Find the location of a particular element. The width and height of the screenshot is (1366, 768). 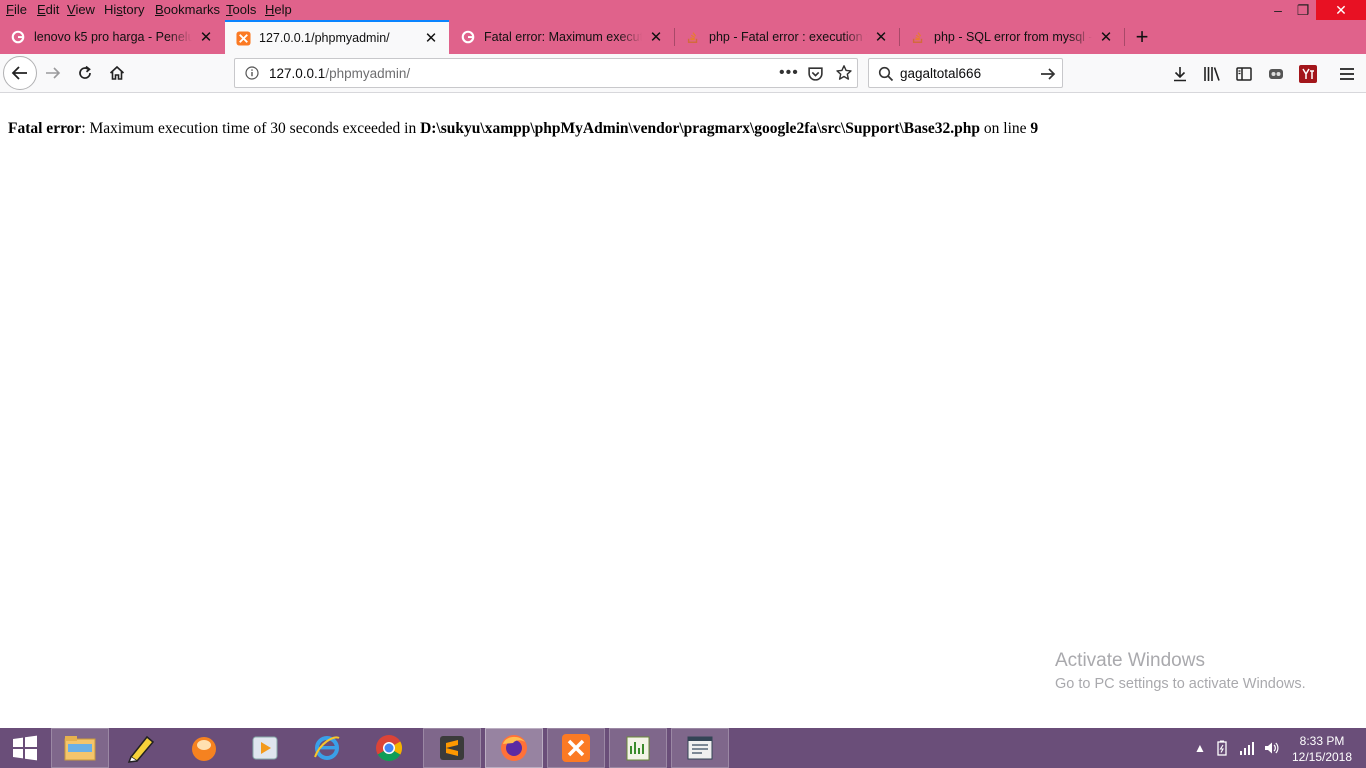

taskbar-file-explorer is located at coordinates (80, 748).